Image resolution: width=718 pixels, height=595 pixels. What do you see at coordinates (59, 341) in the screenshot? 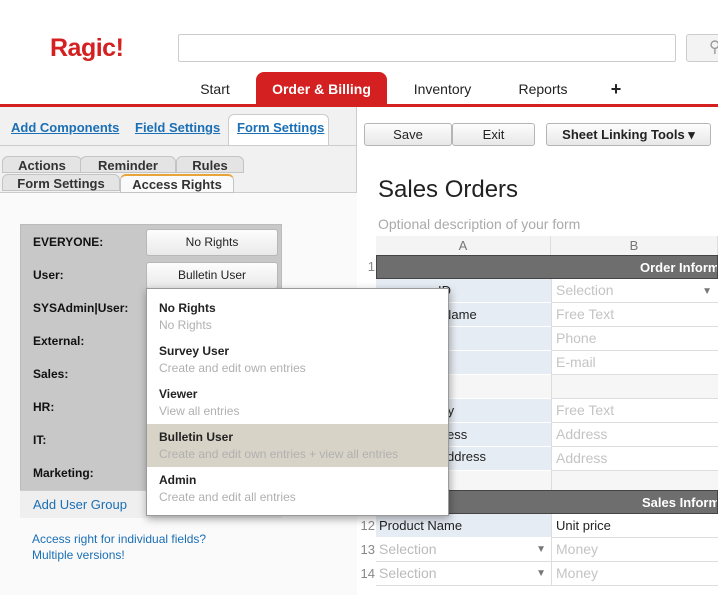
I see `group-label-external: External:` at bounding box center [59, 341].